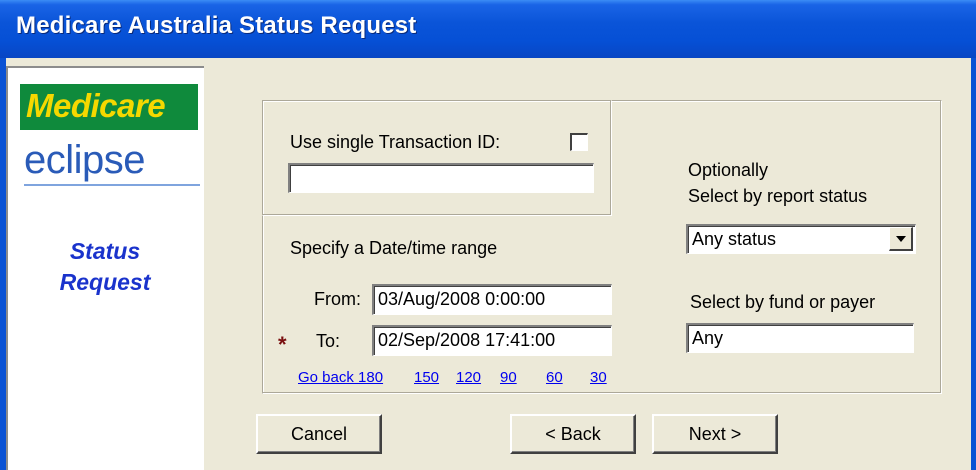  What do you see at coordinates (340, 377) in the screenshot?
I see `go-back-180-link: Go back 180` at bounding box center [340, 377].